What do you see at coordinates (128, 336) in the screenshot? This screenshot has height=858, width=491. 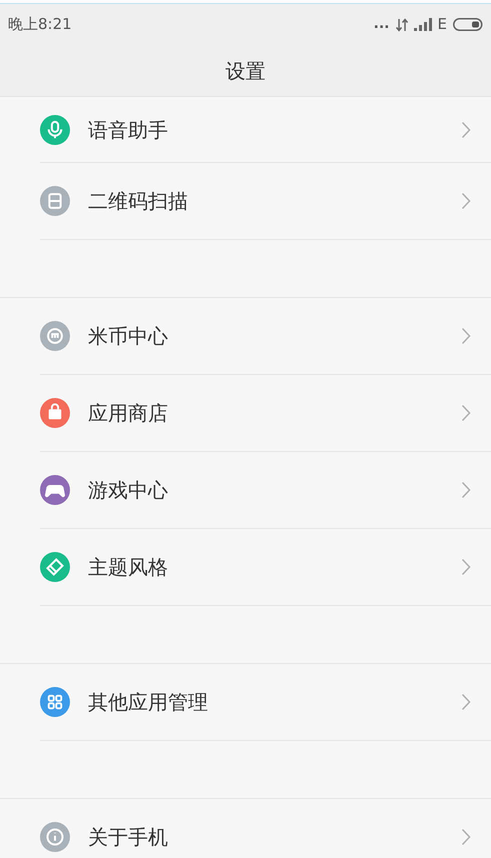 I see `item-label: 米币中心` at bounding box center [128, 336].